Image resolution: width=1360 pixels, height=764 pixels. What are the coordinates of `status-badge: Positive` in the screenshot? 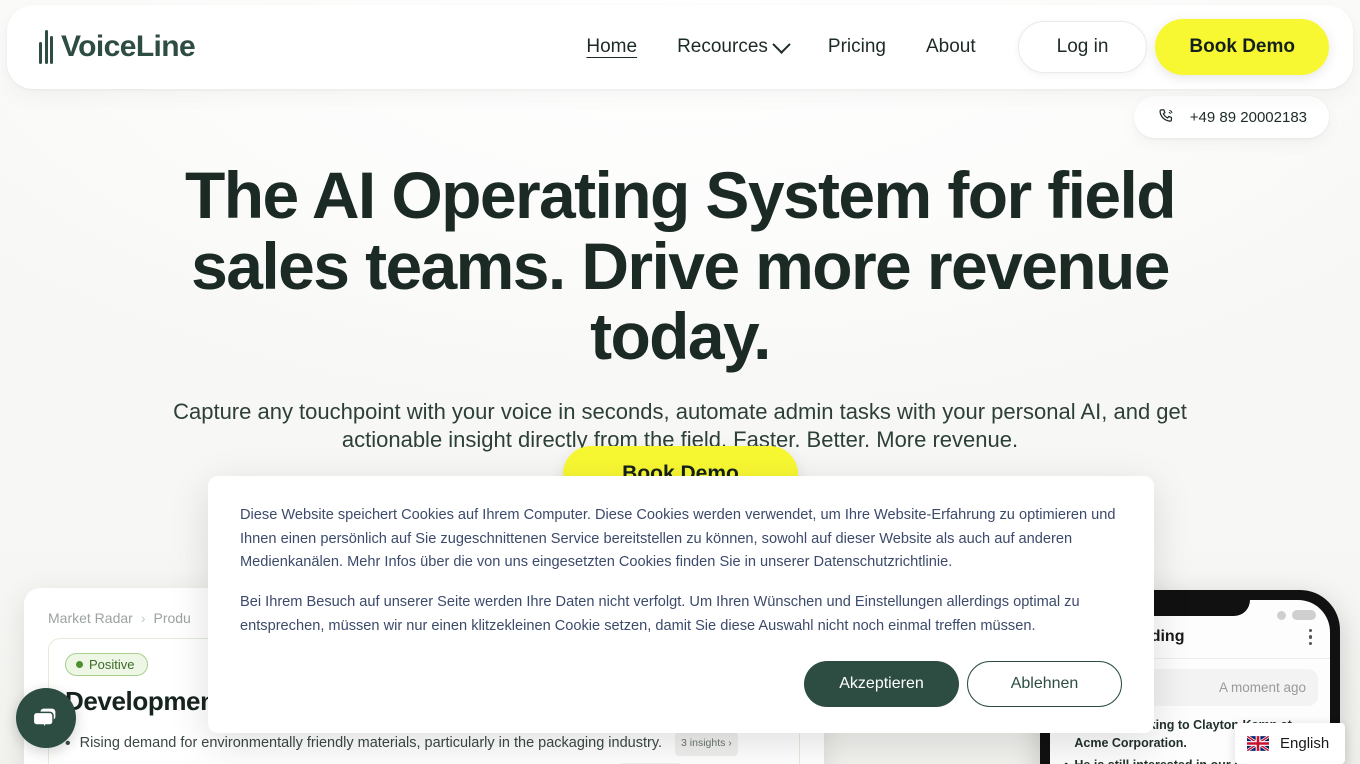 It's located at (106, 664).